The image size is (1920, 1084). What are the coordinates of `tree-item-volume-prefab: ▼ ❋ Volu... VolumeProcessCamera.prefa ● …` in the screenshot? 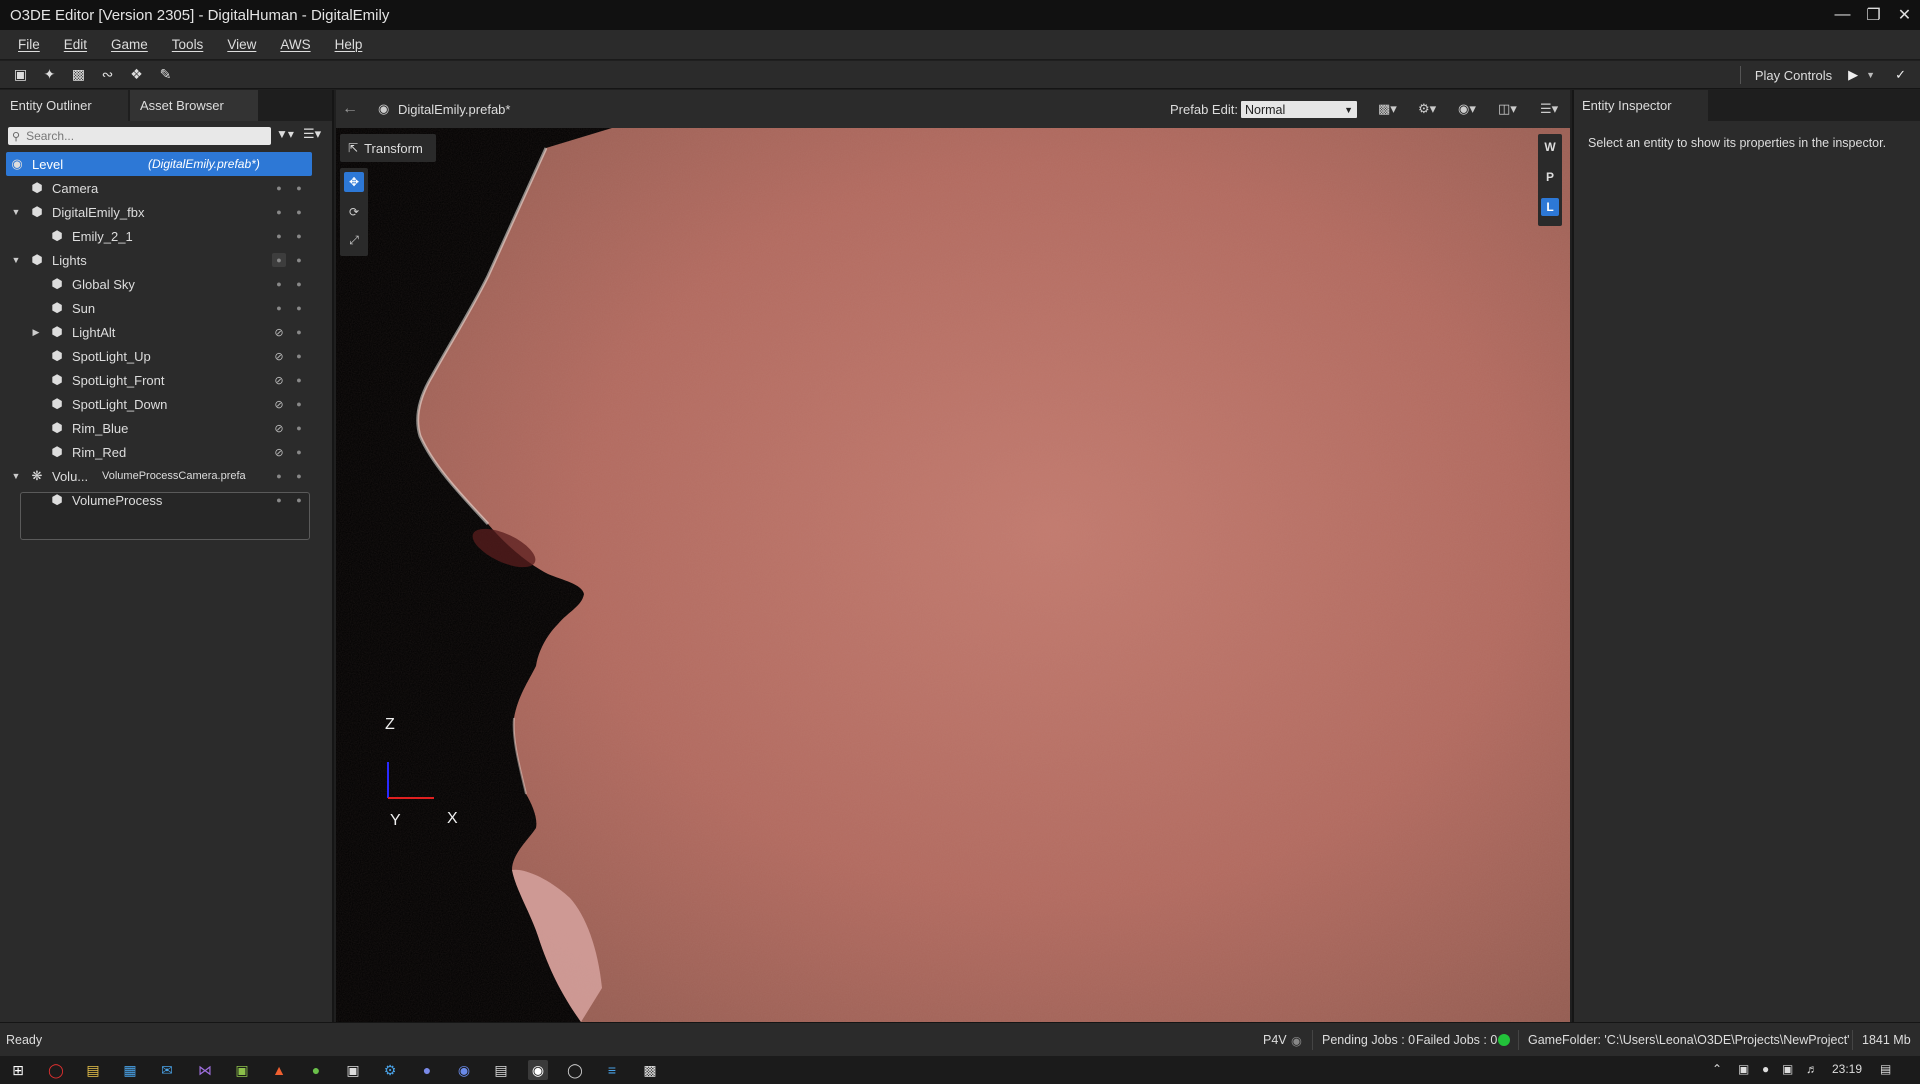 It's located at (159, 476).